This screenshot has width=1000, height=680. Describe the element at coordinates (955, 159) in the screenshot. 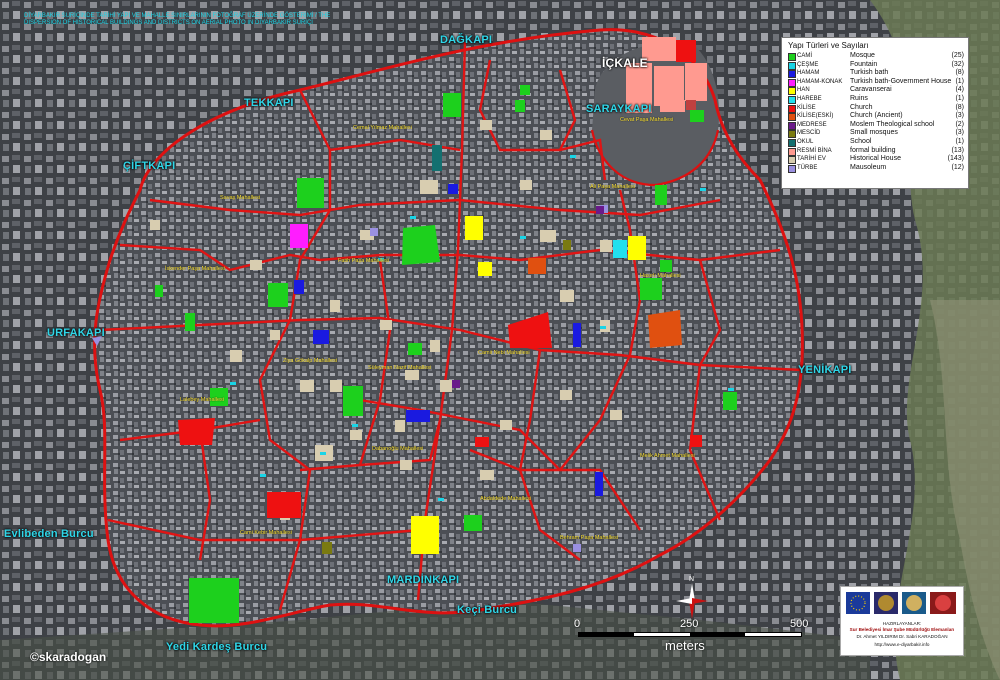

I see `legend-count: (143)` at that location.